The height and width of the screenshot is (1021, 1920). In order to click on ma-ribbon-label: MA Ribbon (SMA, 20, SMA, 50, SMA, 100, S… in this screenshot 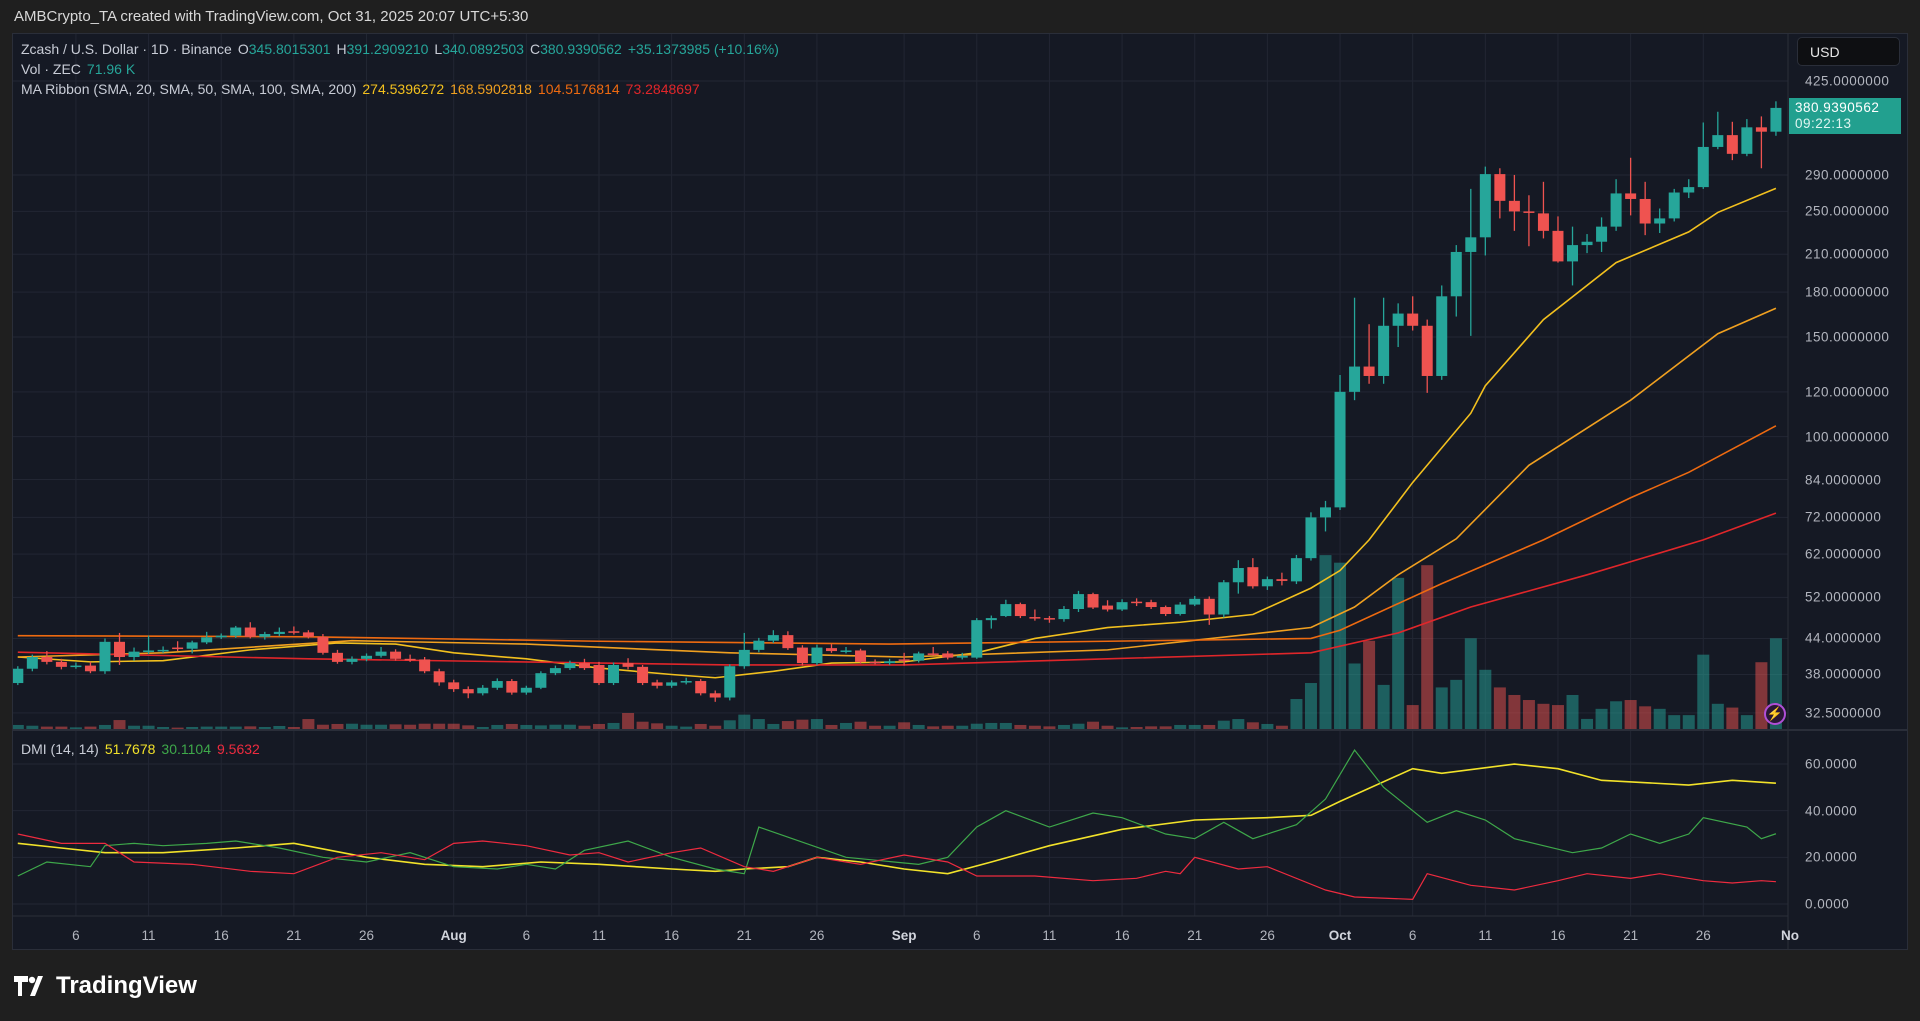, I will do `click(188, 89)`.